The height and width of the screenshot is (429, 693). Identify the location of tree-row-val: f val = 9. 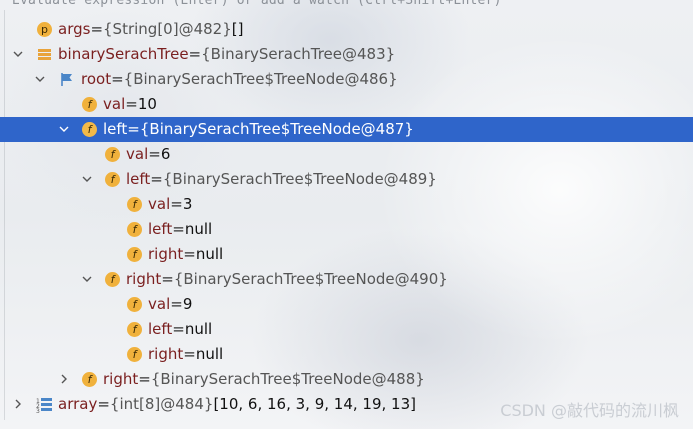
(346, 304).